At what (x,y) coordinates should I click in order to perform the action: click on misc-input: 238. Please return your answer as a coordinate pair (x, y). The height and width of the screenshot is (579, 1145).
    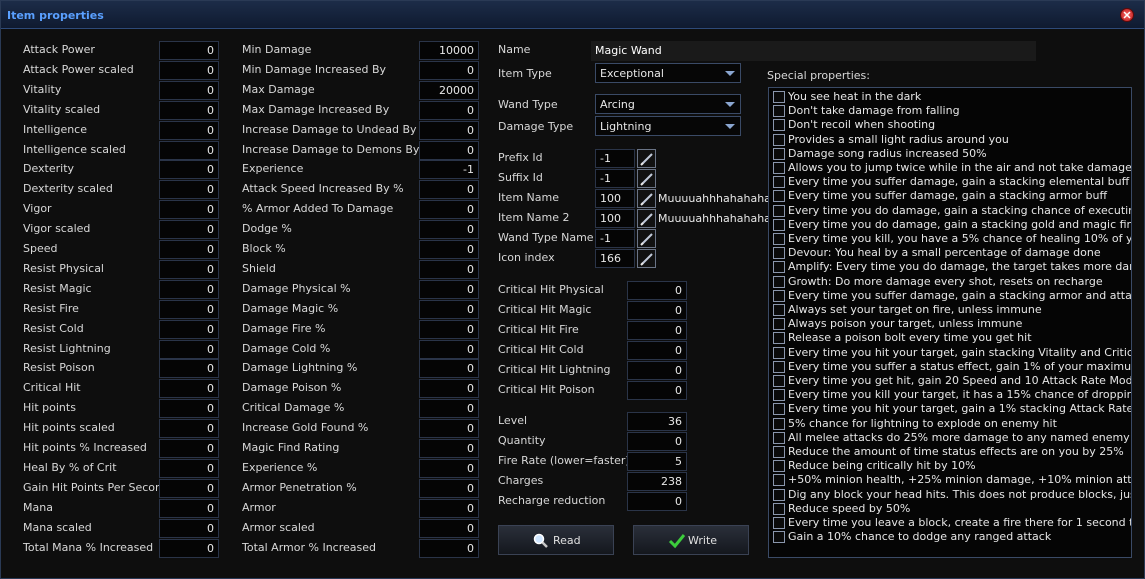
    Looking at the image, I should click on (657, 481).